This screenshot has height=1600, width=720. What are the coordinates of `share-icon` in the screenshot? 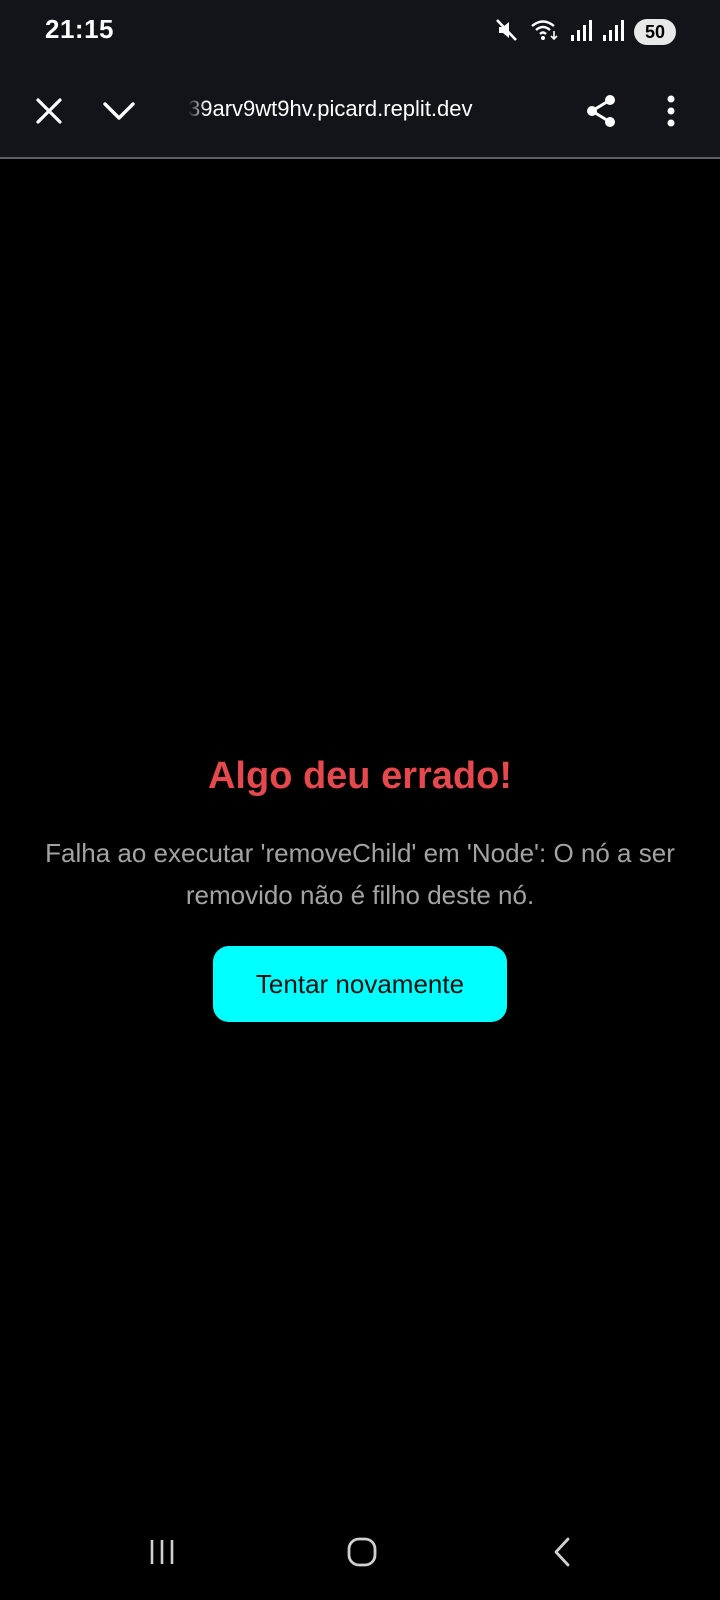 It's located at (601, 111).